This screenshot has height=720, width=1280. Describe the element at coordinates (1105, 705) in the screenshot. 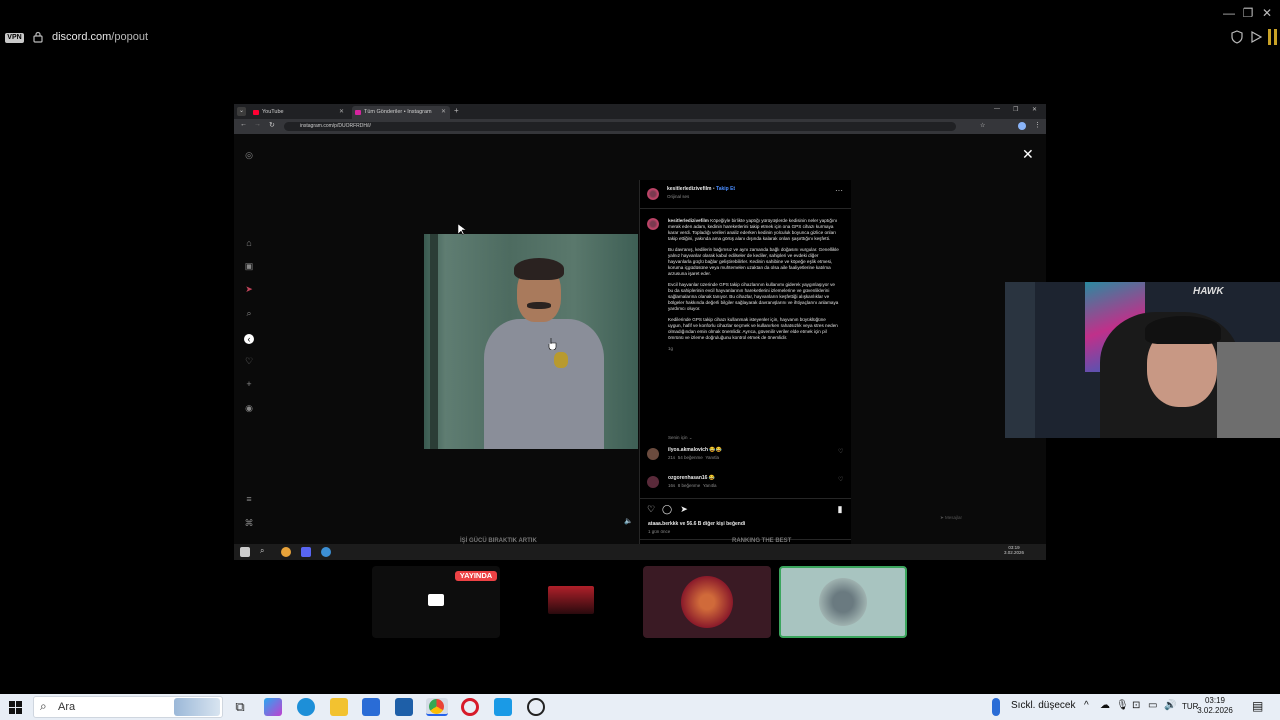

I see `tray-app-icon: ☁` at that location.